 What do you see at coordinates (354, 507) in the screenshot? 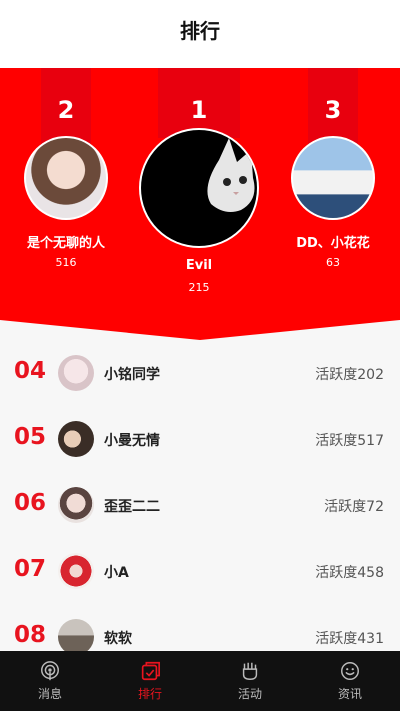
I see `list-activity: 活跃度72` at bounding box center [354, 507].